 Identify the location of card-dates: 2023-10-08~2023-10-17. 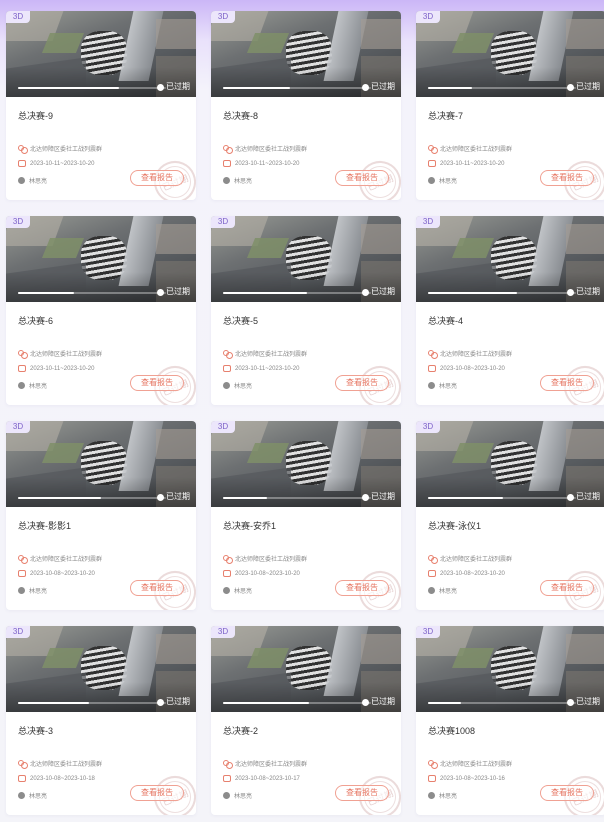
(261, 778).